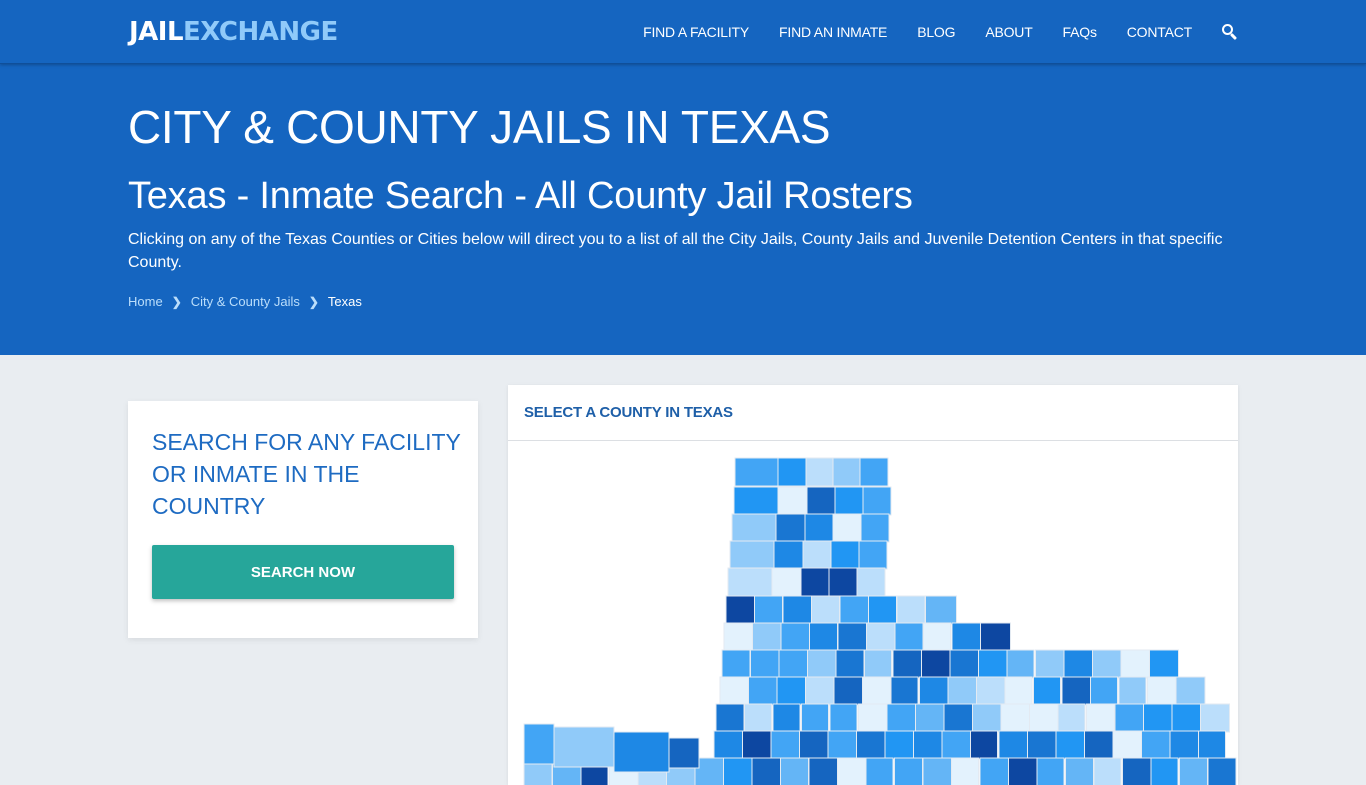 This screenshot has width=1366, height=785. What do you see at coordinates (1080, 32) in the screenshot?
I see `nav-faqs: FAQs` at bounding box center [1080, 32].